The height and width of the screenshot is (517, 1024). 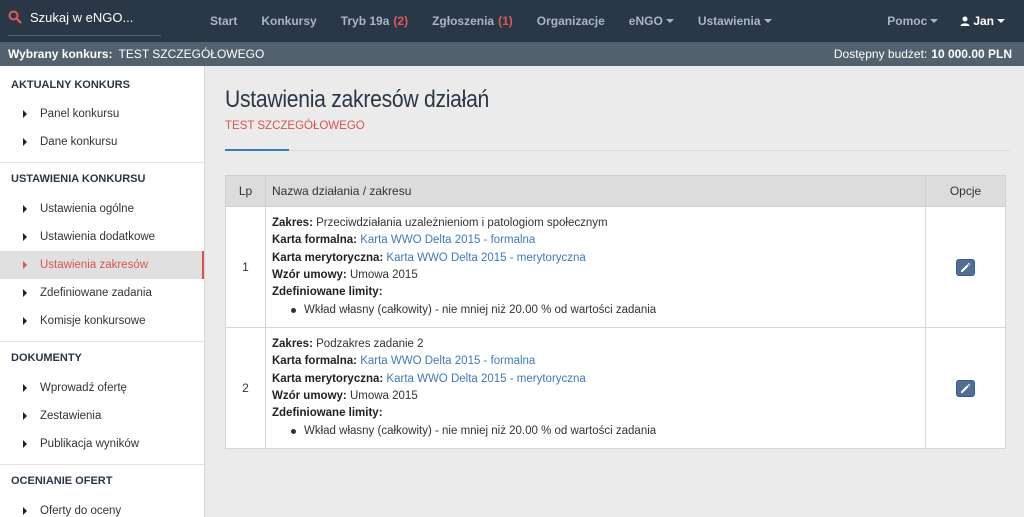 I want to click on header-lp: Lp, so click(x=245, y=191).